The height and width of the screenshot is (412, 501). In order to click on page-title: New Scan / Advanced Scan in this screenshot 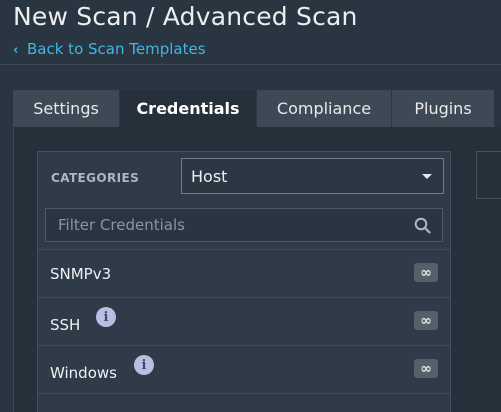, I will do `click(185, 16)`.